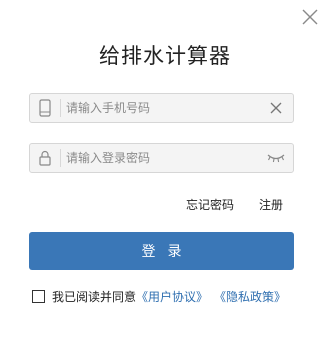 The width and height of the screenshot is (330, 357). I want to click on eye-closed-icon, so click(276, 158).